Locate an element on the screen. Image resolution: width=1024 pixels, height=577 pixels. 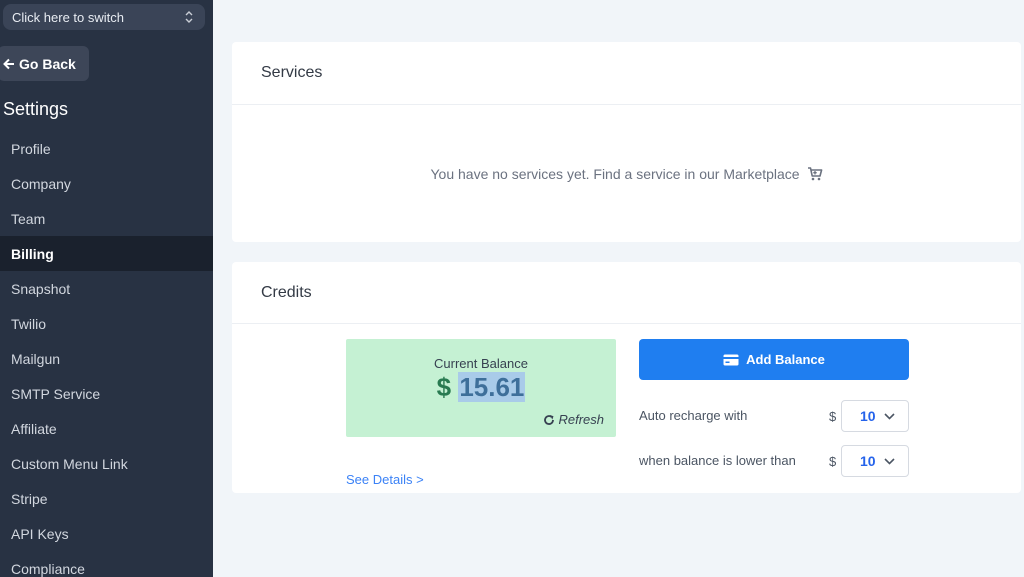
go-back-button: Go Back is located at coordinates (44, 63).